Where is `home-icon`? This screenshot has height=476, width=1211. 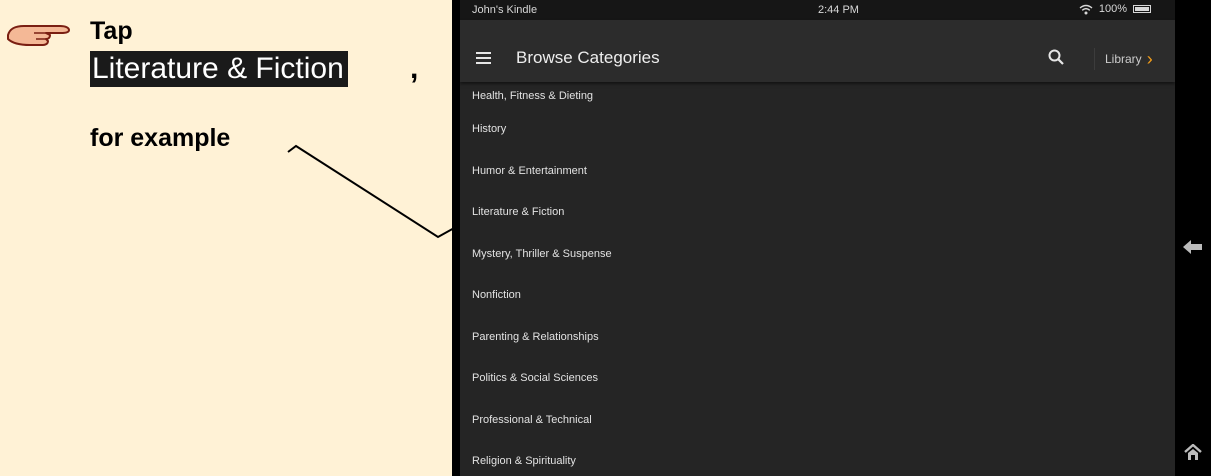 home-icon is located at coordinates (1193, 452).